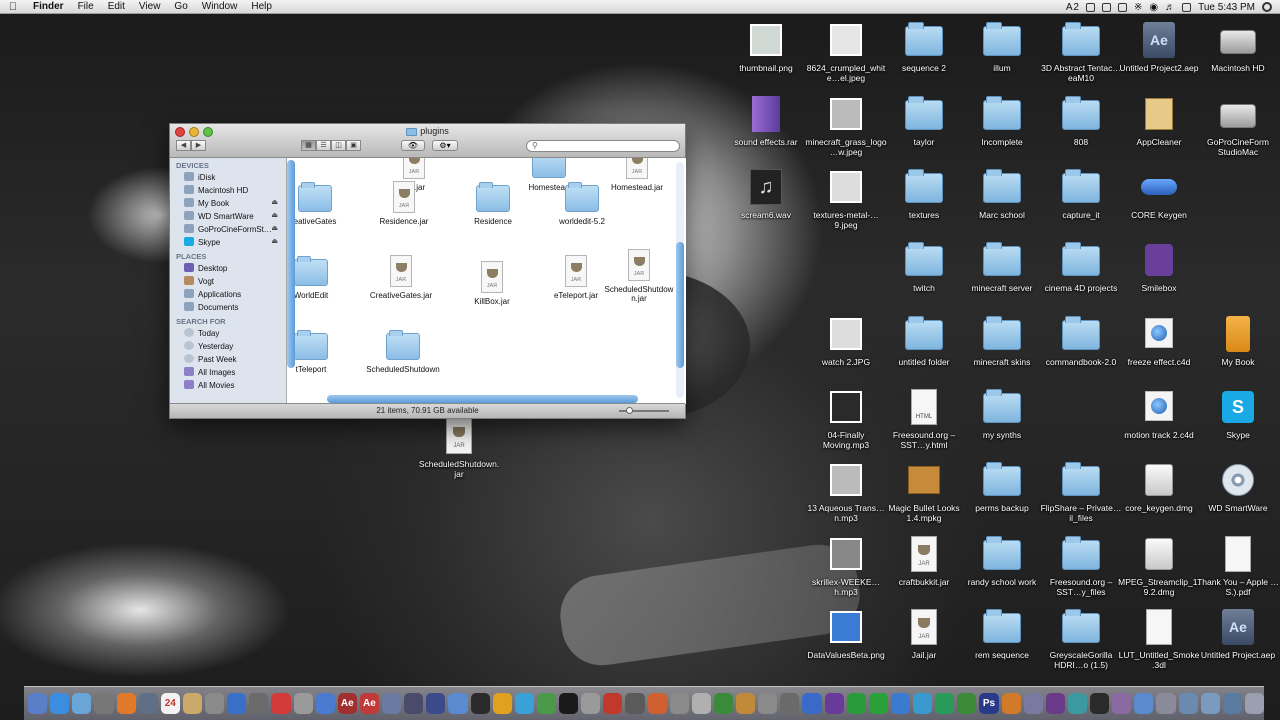 This screenshot has height=720, width=1280. Describe the element at coordinates (228, 359) in the screenshot. I see `sidebar-item-past-week: Past Week` at that location.